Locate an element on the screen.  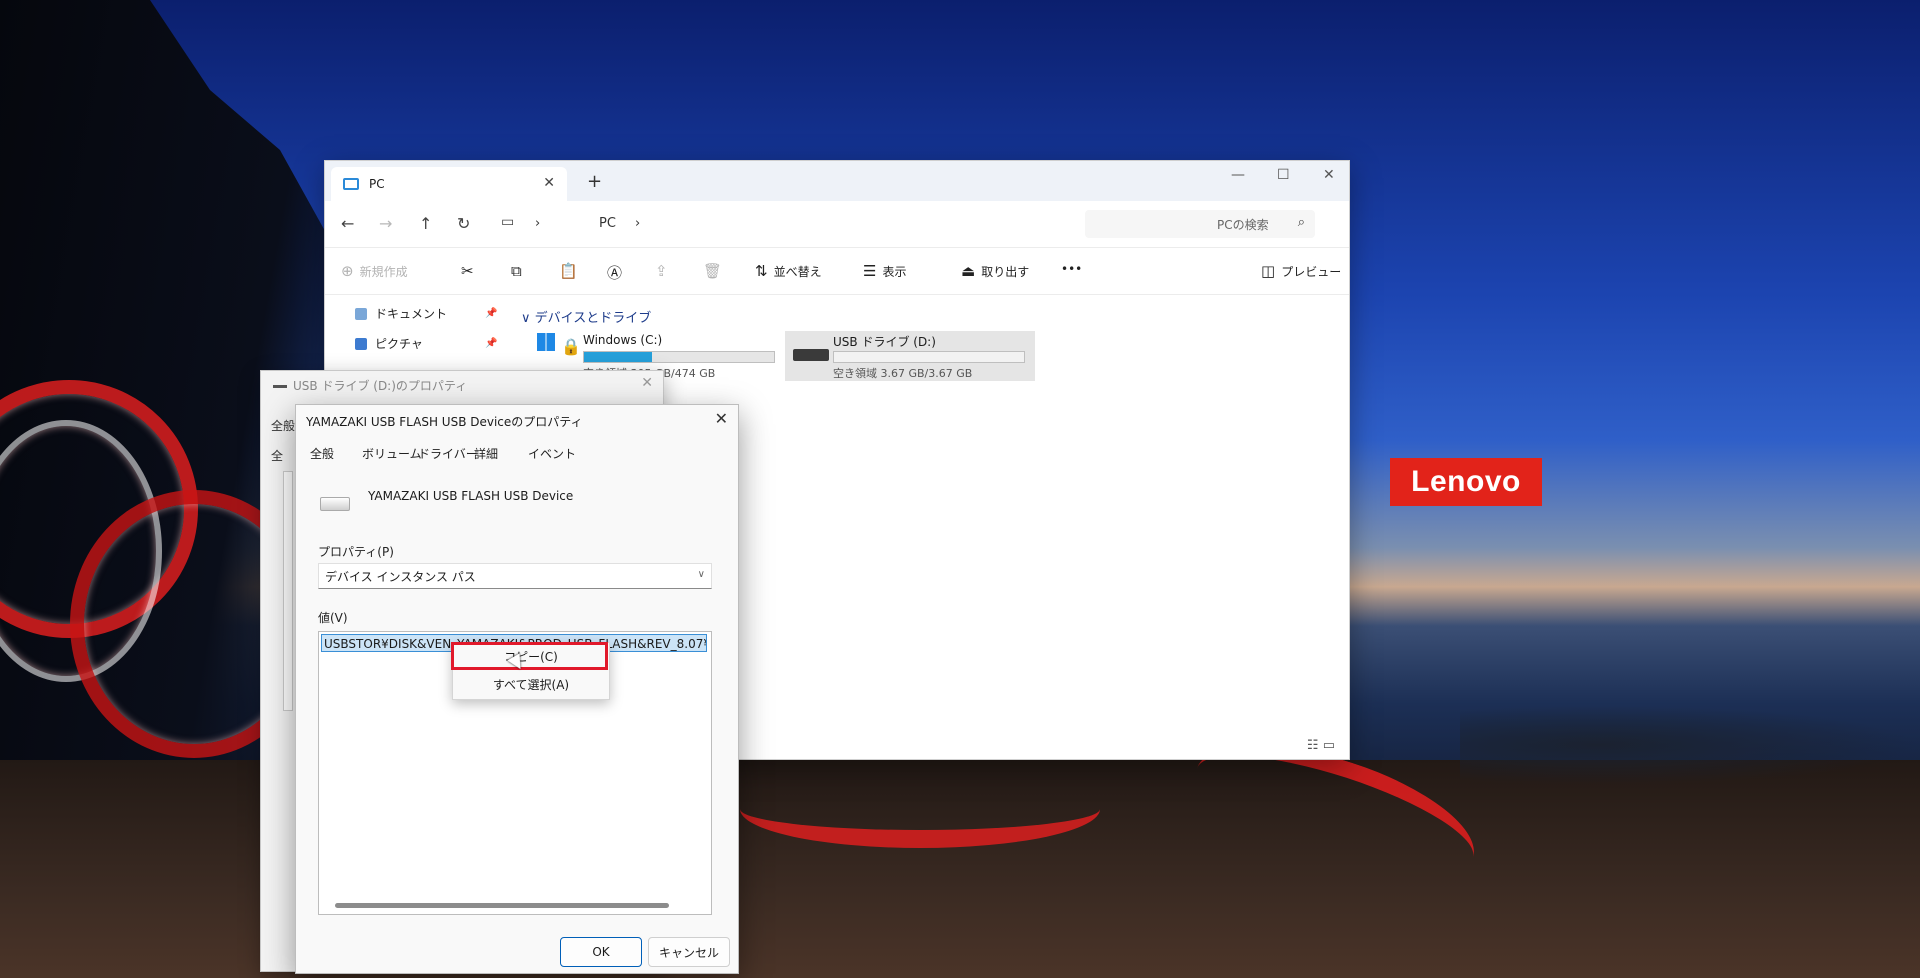
view-list-icon: ☰ is located at coordinates (870, 271).